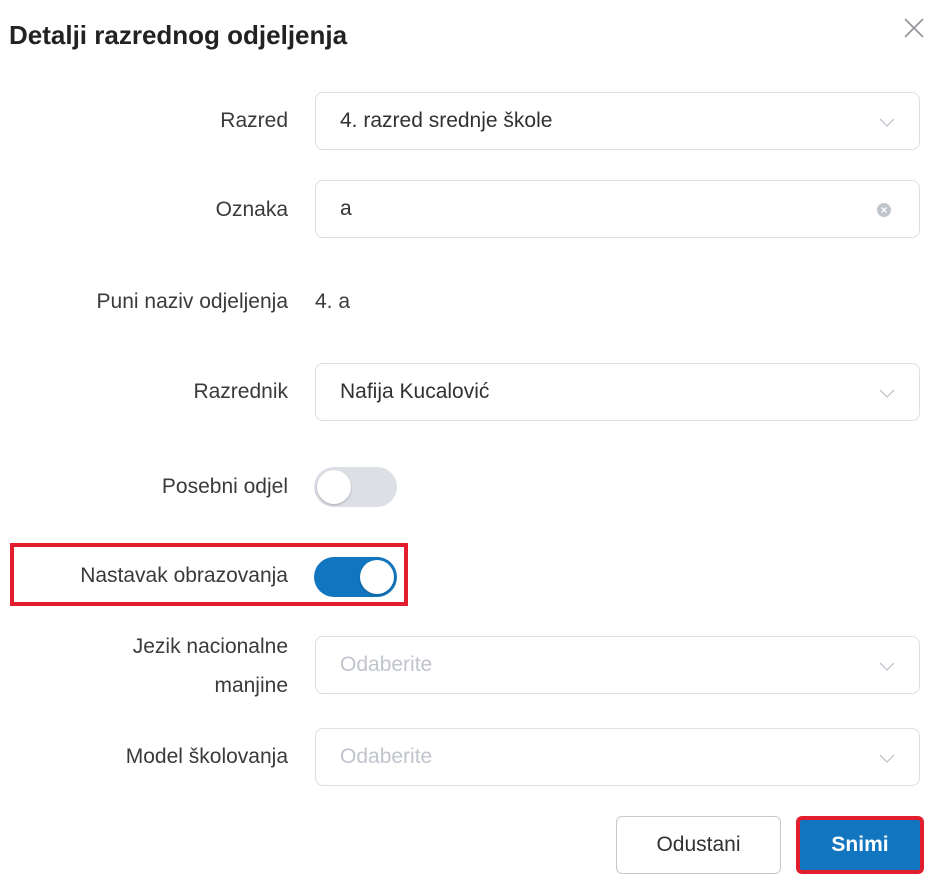 Image resolution: width=926 pixels, height=876 pixels. What do you see at coordinates (355, 577) in the screenshot?
I see `nastavak-obrazovanja-switch` at bounding box center [355, 577].